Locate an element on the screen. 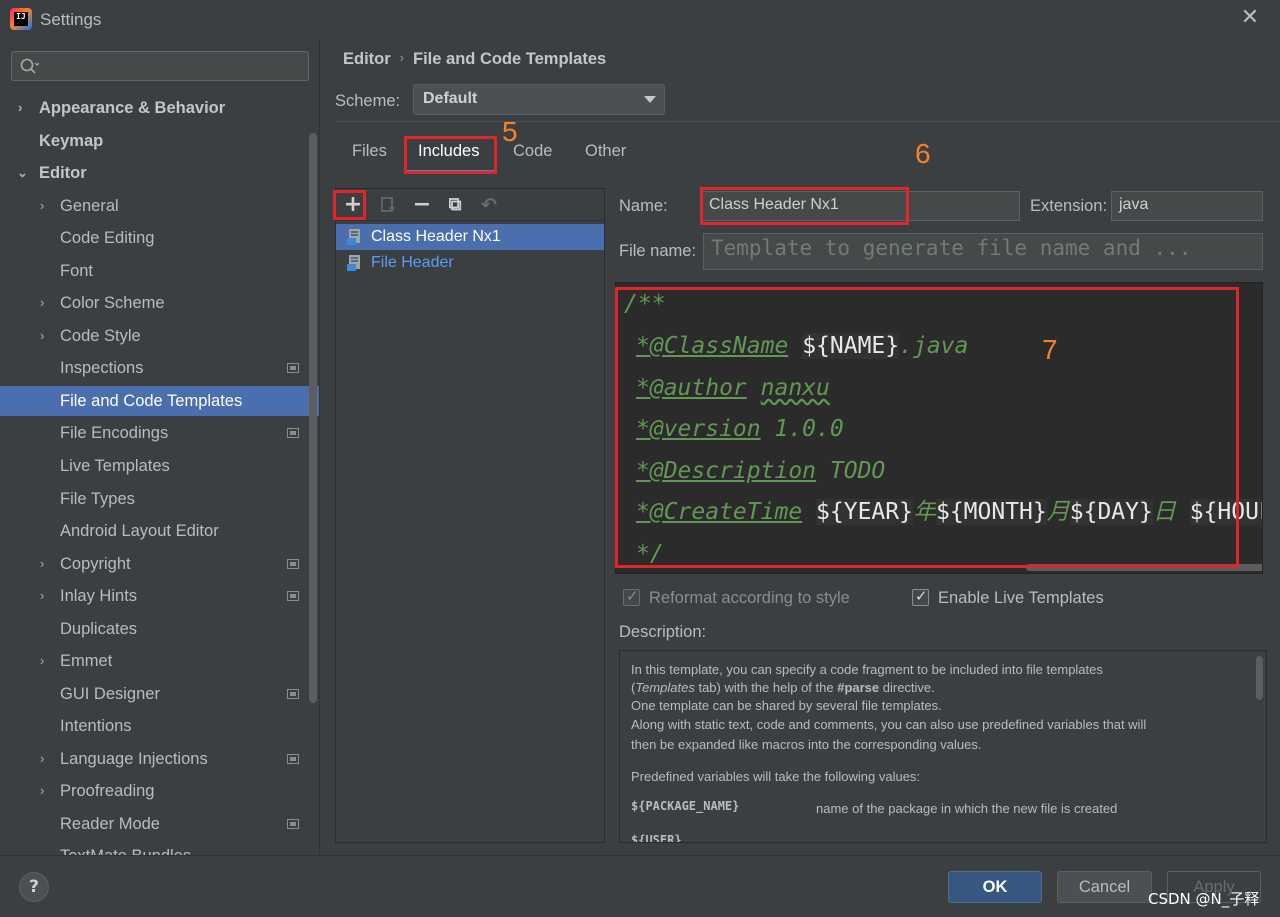  active-tab-indicator is located at coordinates (451, 171).